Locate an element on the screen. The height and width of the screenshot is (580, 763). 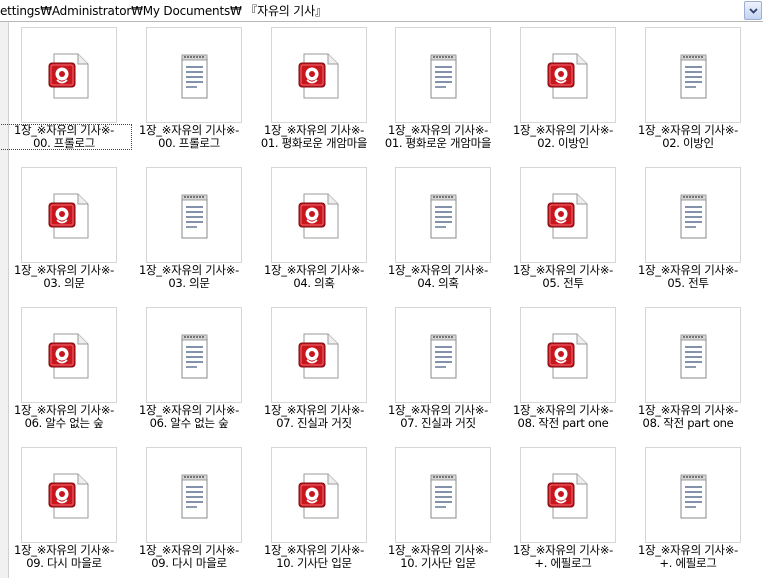
file-name-line2: 08. 작전 part one is located at coordinates (563, 423).